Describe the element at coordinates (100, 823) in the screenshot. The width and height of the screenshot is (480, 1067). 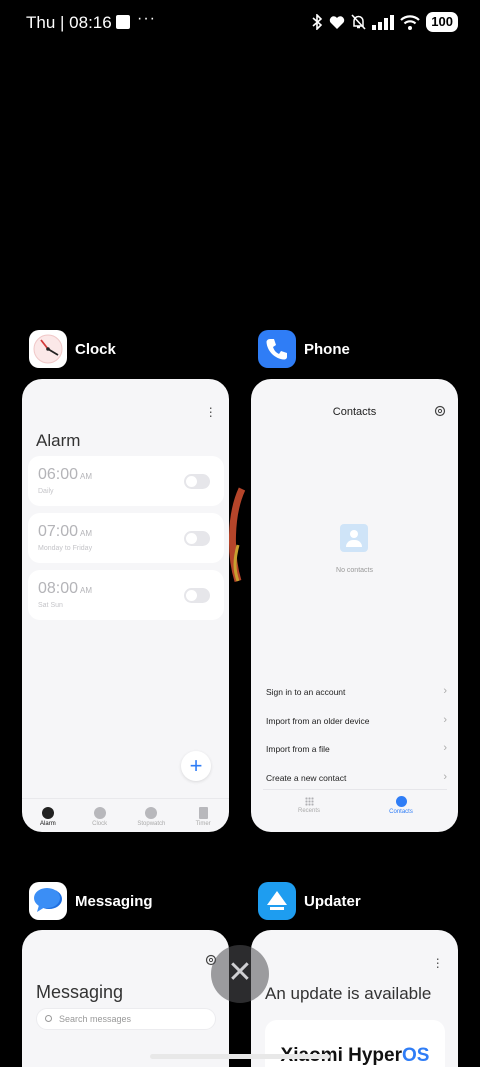
I see `tab-label: Clock` at that location.